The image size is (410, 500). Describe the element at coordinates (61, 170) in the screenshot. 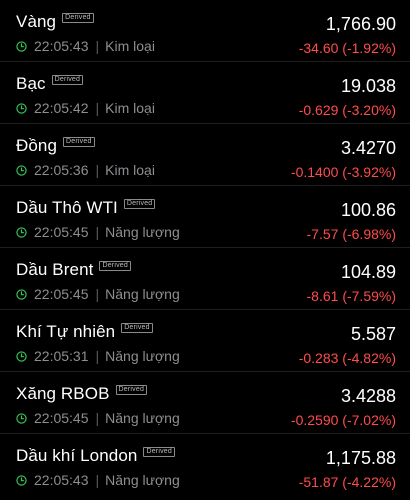

I see `update-time: 22:05:36` at that location.